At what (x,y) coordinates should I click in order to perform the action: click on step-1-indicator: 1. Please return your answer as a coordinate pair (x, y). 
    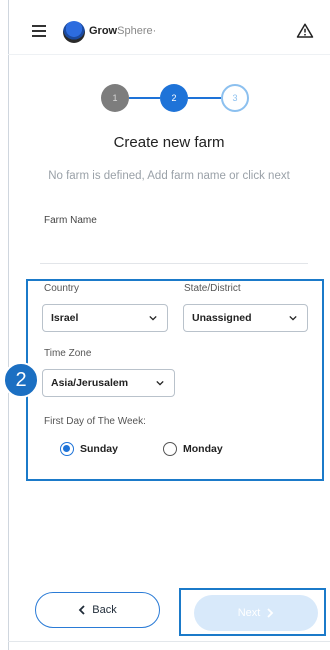
    Looking at the image, I should click on (115, 98).